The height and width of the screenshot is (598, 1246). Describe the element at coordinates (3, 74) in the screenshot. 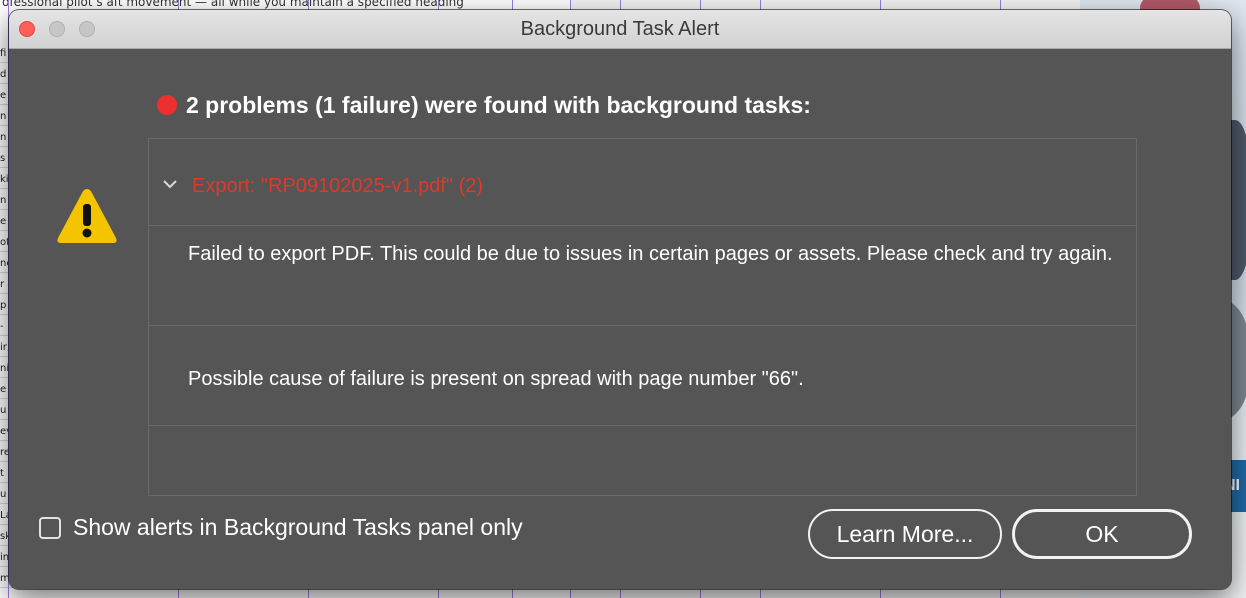

I see `background-text-fragment: d` at that location.